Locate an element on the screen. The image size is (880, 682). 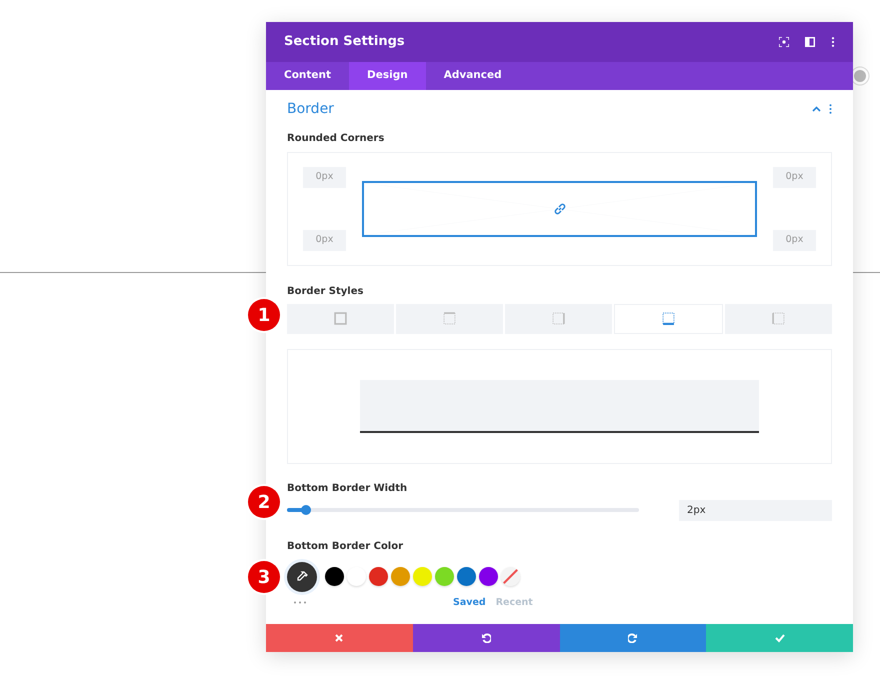
tab: Advanced is located at coordinates (473, 76).